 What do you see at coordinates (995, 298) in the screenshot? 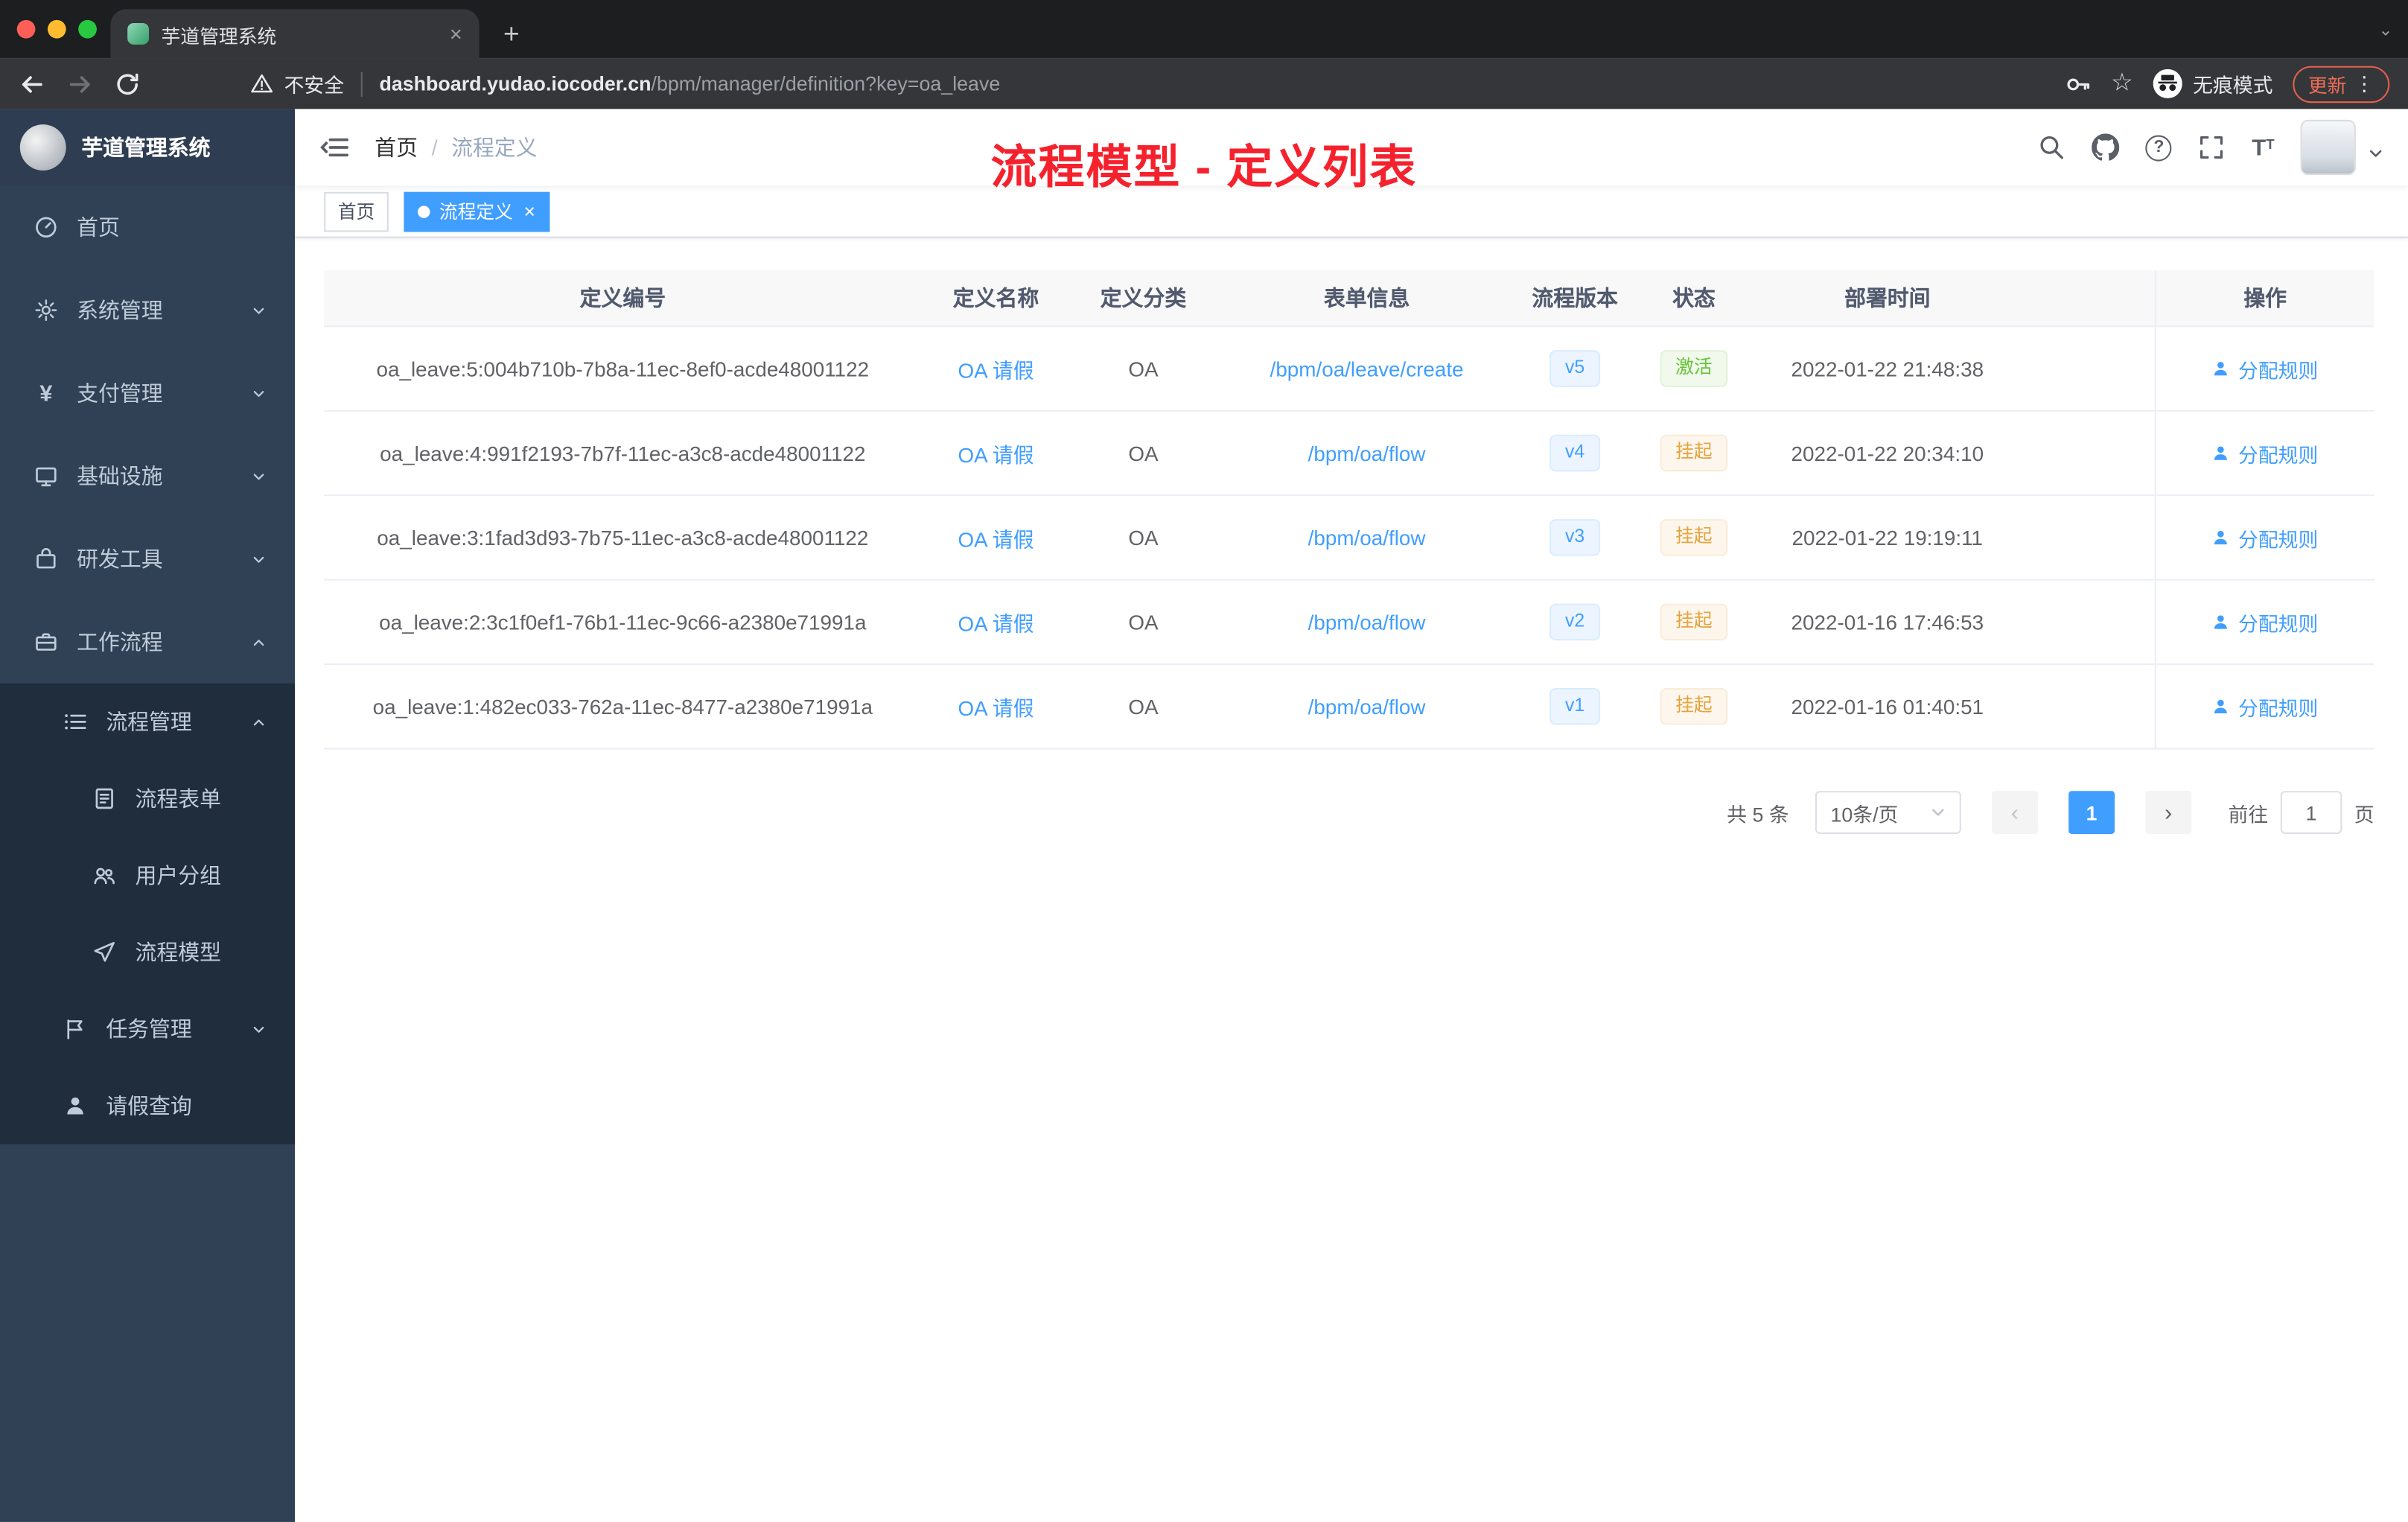
I see `column-header-name: 定义名称` at bounding box center [995, 298].